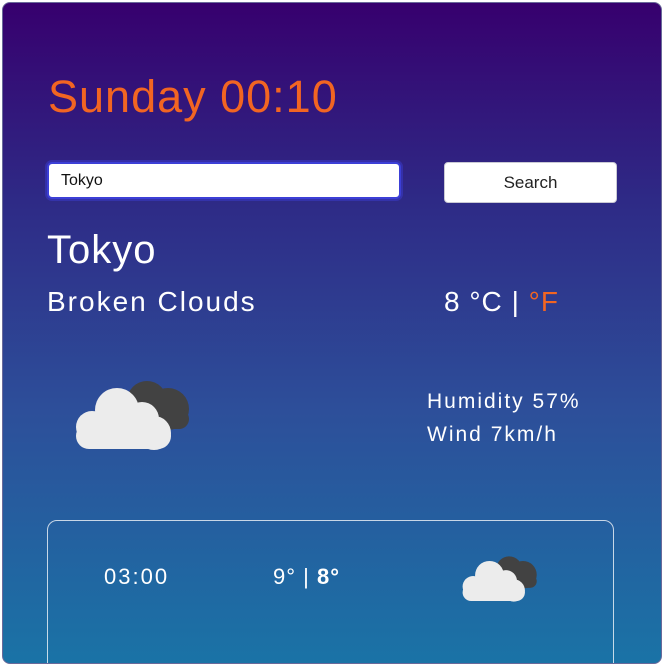 The width and height of the screenshot is (665, 664). What do you see at coordinates (193, 96) in the screenshot?
I see `current-datetime: Sunday 00:10` at bounding box center [193, 96].